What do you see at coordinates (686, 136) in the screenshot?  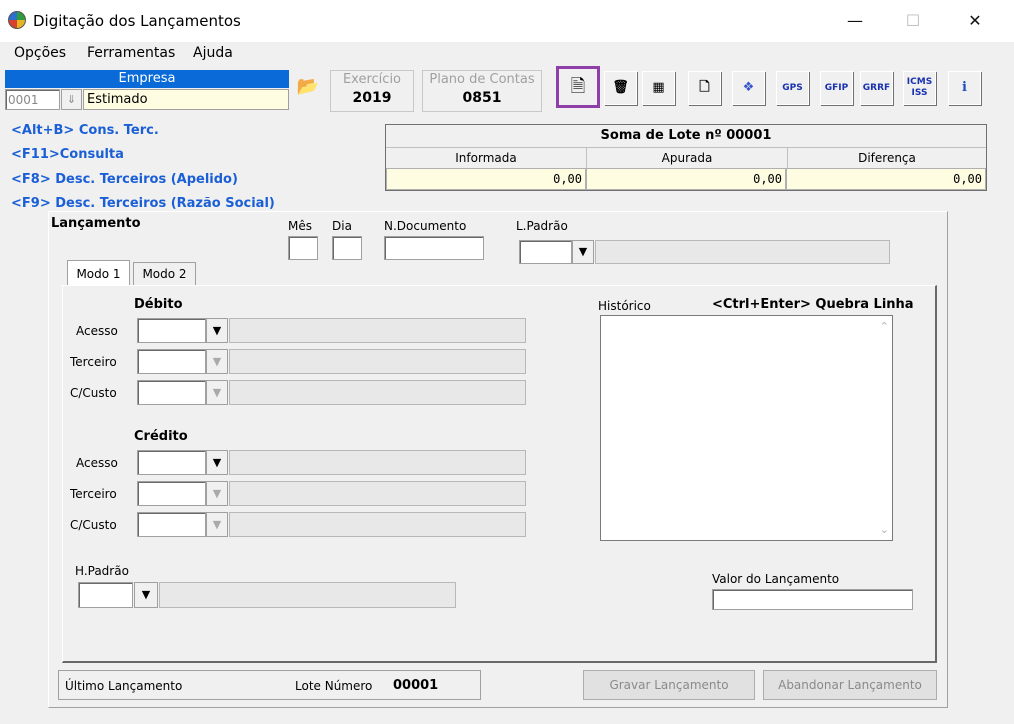 I see `soma-lote-title: Soma de Lote nº 00001` at bounding box center [686, 136].